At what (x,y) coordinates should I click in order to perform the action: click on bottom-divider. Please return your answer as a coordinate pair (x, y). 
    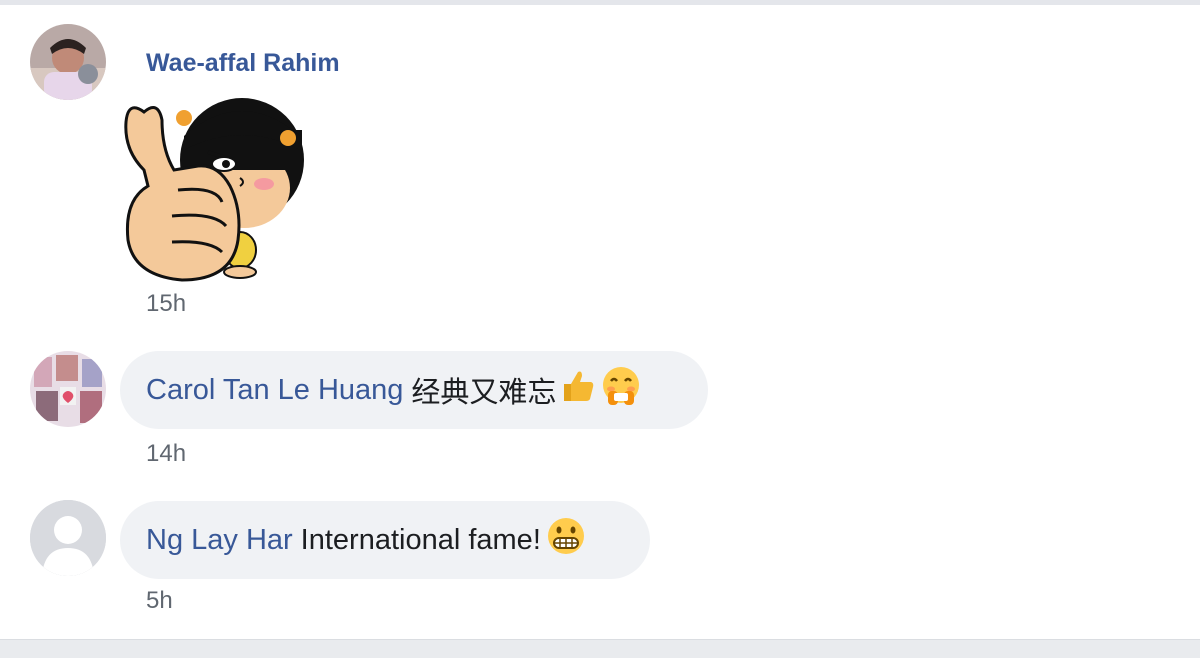
    Looking at the image, I should click on (600, 648).